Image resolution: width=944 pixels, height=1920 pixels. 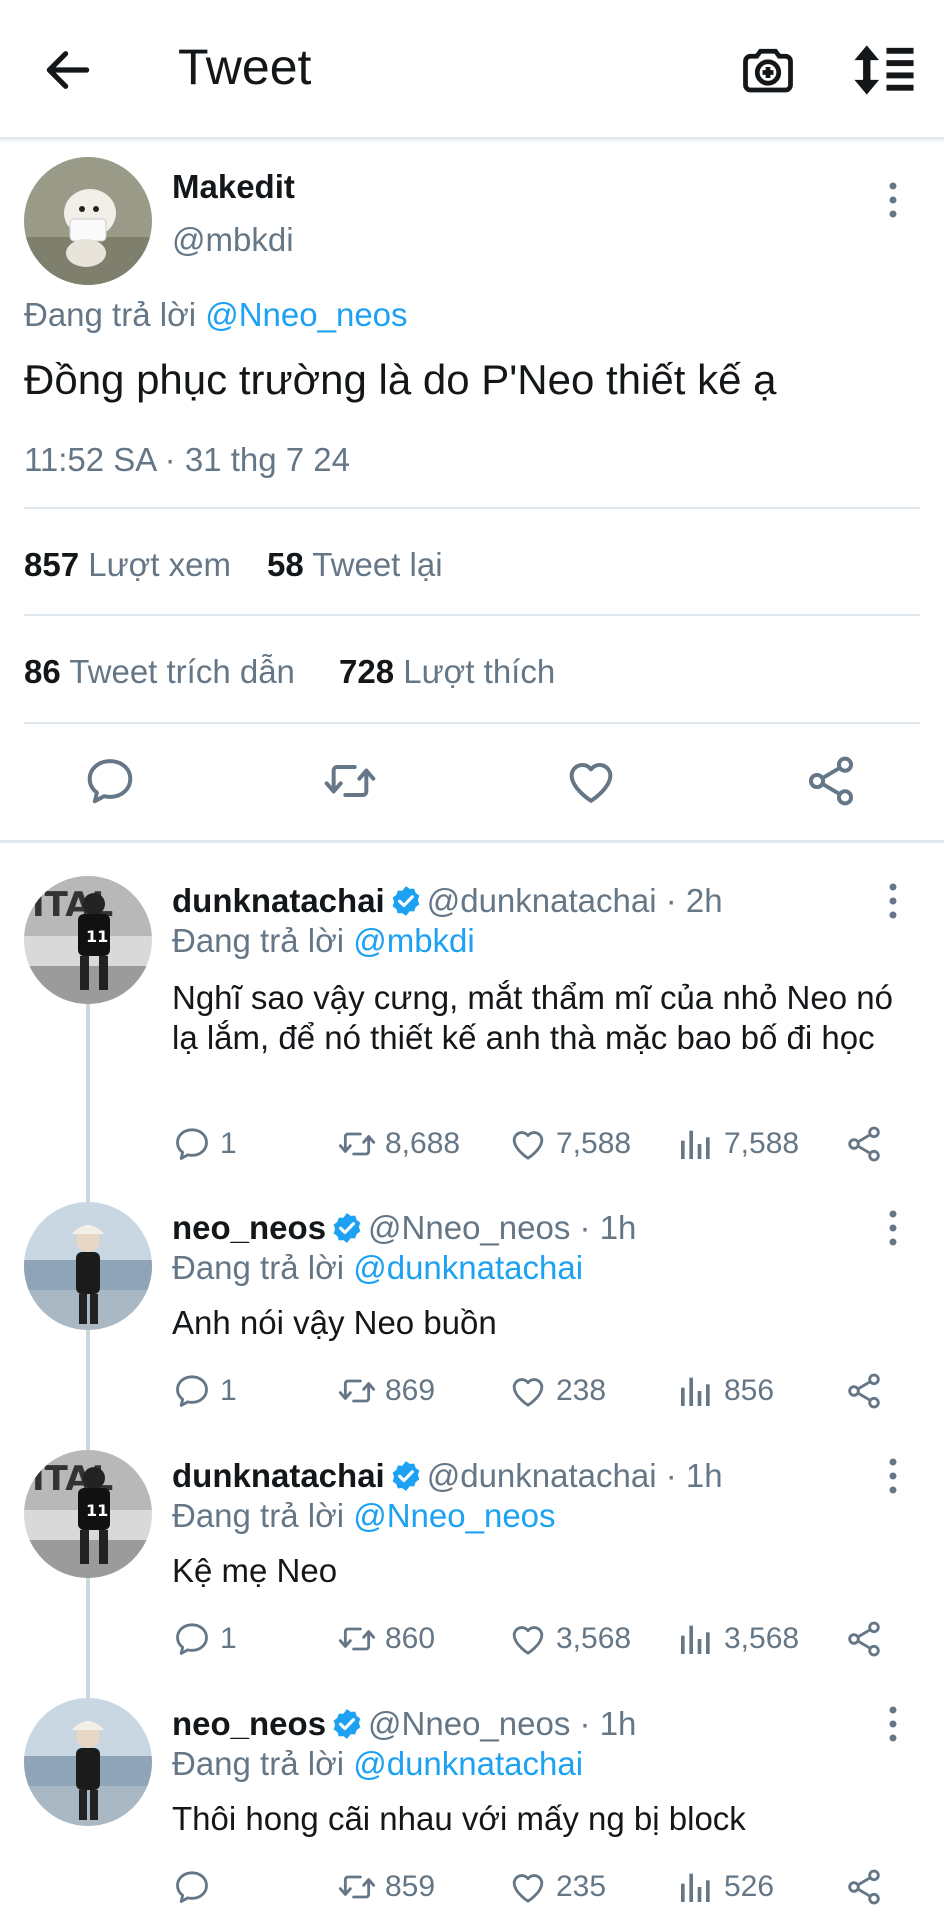 I want to click on replying-to: Đang trả lời @mbkdi, so click(x=323, y=940).